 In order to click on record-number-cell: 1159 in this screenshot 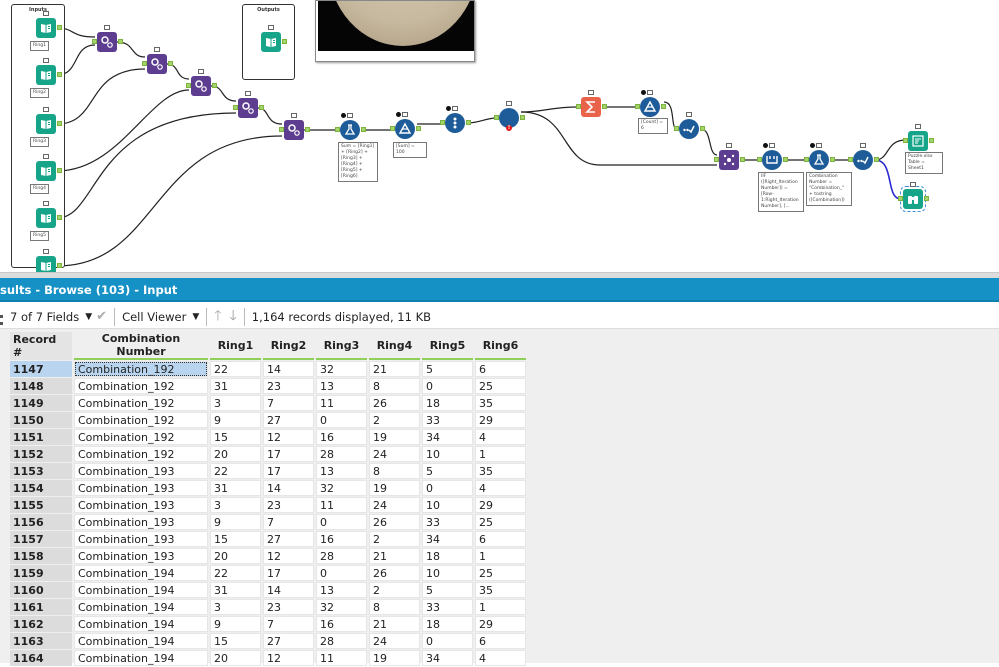, I will do `click(41, 573)`.